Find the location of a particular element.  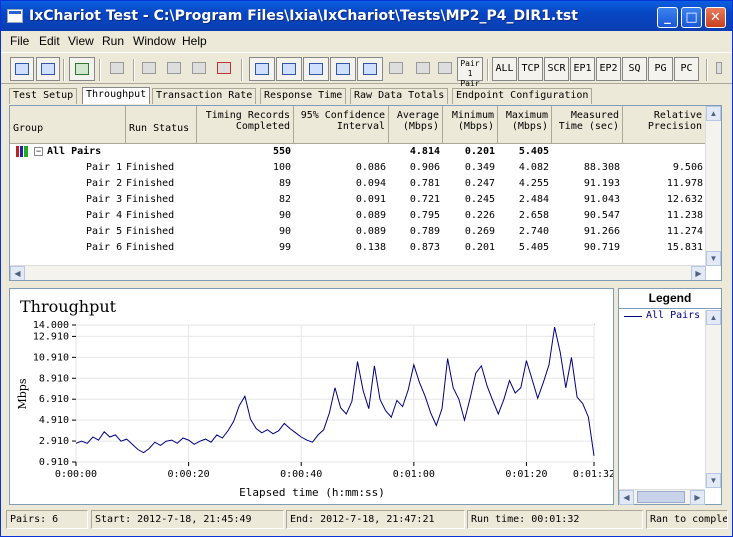

filter-sq-button: SQ is located at coordinates (634, 69).